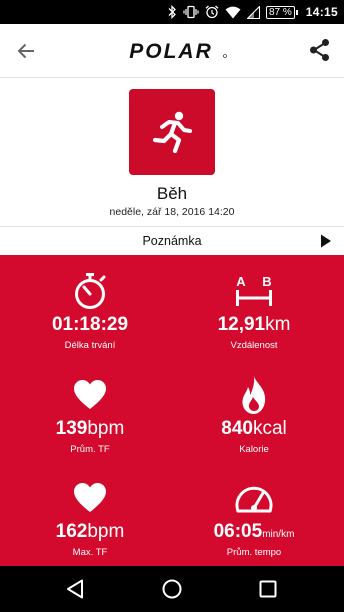 This screenshot has height=612, width=344. I want to click on distance-value: 12,91km, so click(254, 324).